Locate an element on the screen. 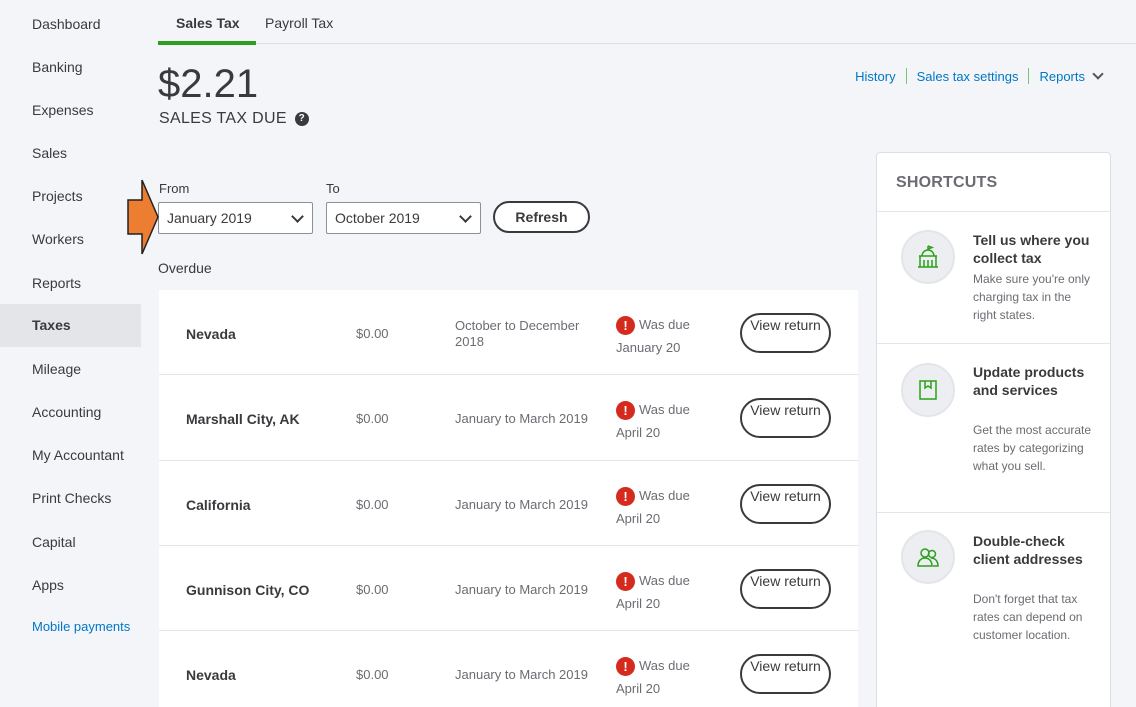 The height and width of the screenshot is (707, 1136). tax-tabs: Sales Tax Payroll Tax is located at coordinates (647, 22).